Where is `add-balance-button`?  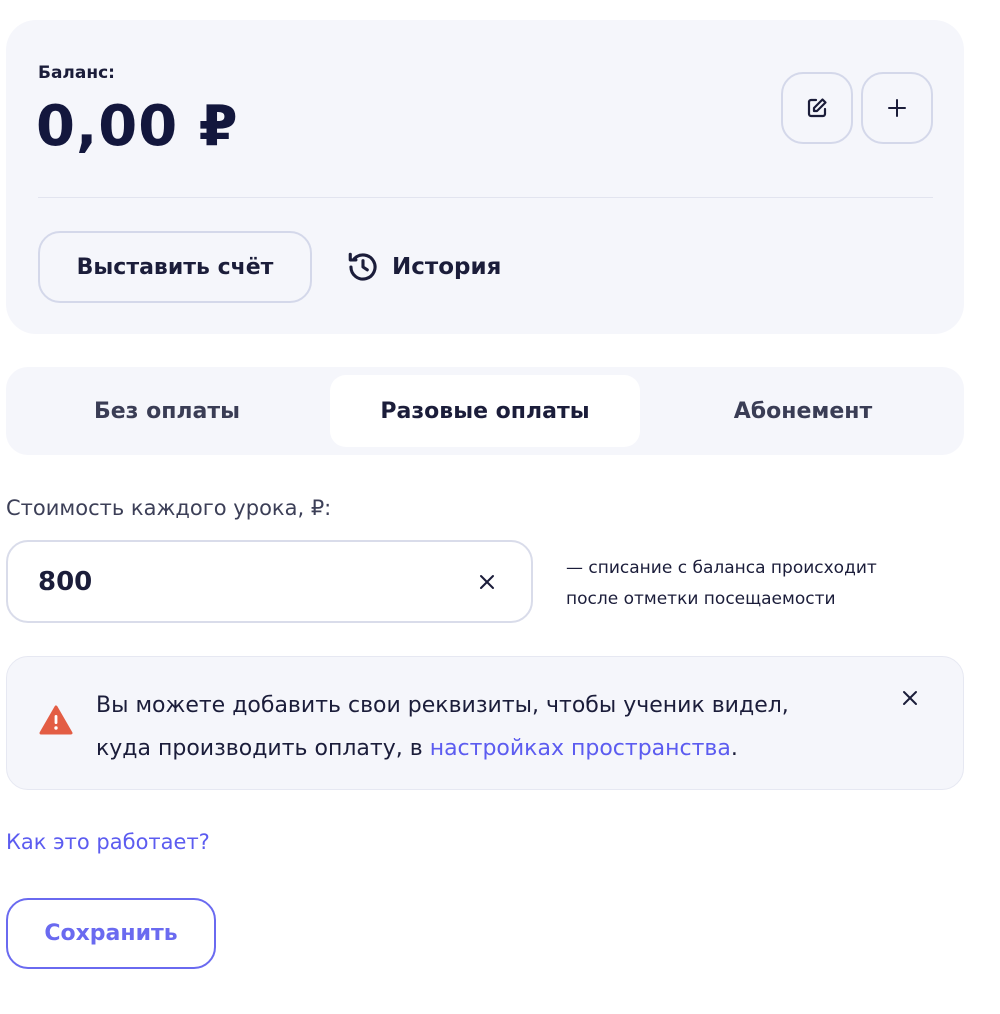 add-balance-button is located at coordinates (897, 108).